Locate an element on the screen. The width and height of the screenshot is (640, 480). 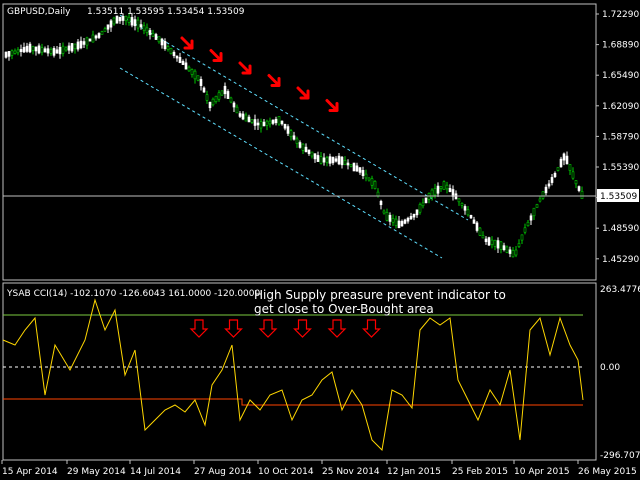
annotation-line-2: get close to Over-Bought area is located at coordinates (344, 309).